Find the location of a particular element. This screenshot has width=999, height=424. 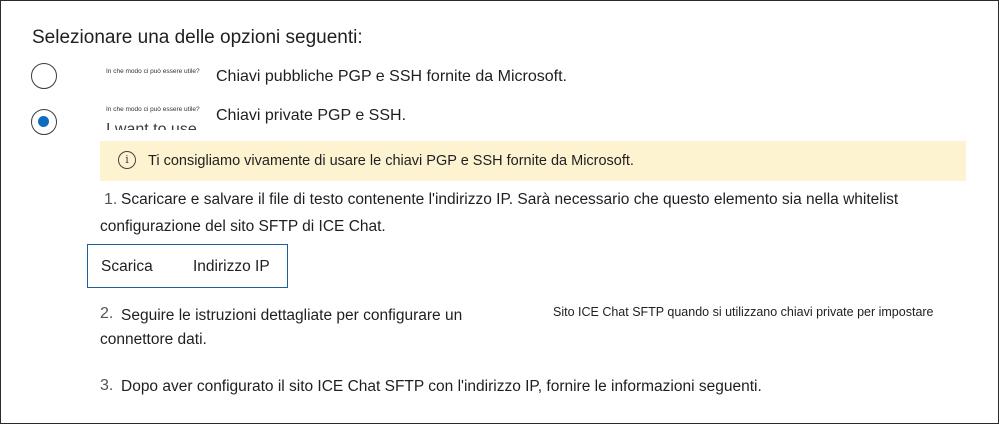

ip-address-label: Indirizzo IP is located at coordinates (231, 266).